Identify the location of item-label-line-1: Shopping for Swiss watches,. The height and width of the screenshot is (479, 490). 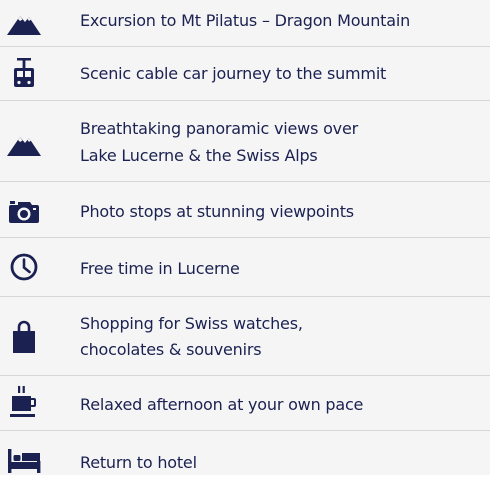
(191, 323).